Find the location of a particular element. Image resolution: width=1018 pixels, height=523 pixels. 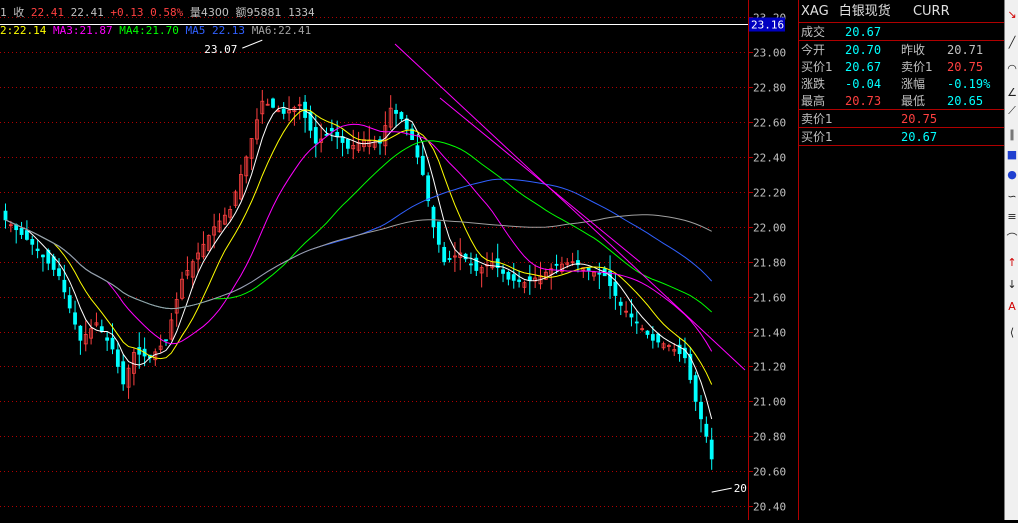

extra-value: 1334 is located at coordinates (301, 12).